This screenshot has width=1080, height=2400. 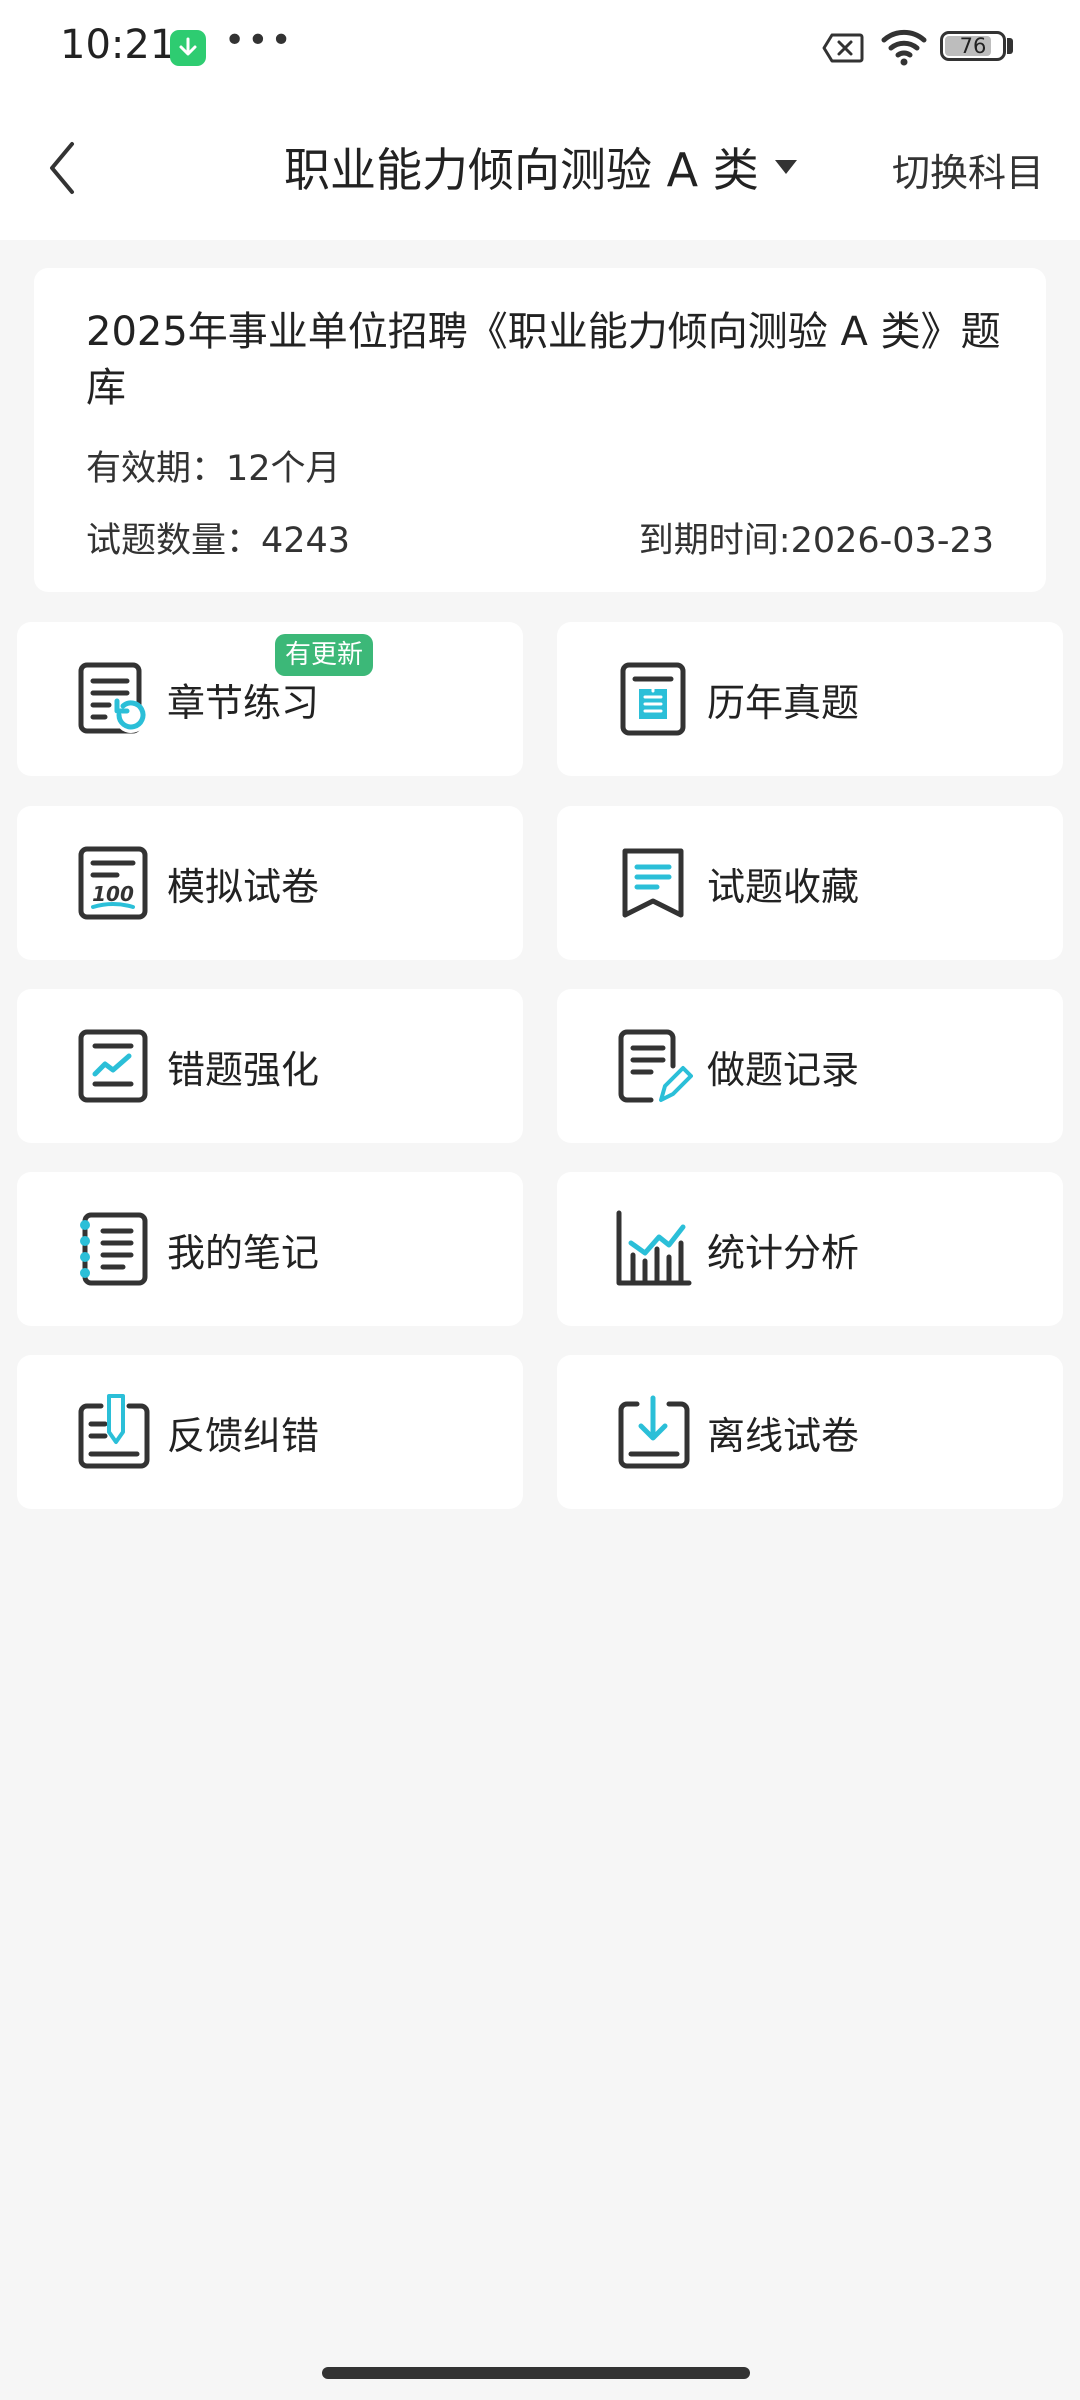 I want to click on record-icon, so click(x=655, y=1066).